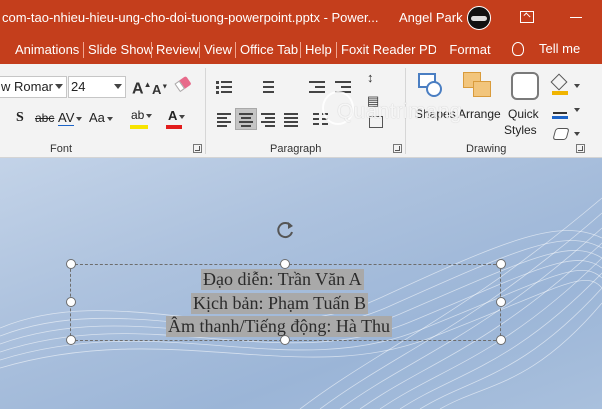 Image resolution: width=602 pixels, height=409 pixels. I want to click on font-dialog-launcher-icon, so click(197, 148).